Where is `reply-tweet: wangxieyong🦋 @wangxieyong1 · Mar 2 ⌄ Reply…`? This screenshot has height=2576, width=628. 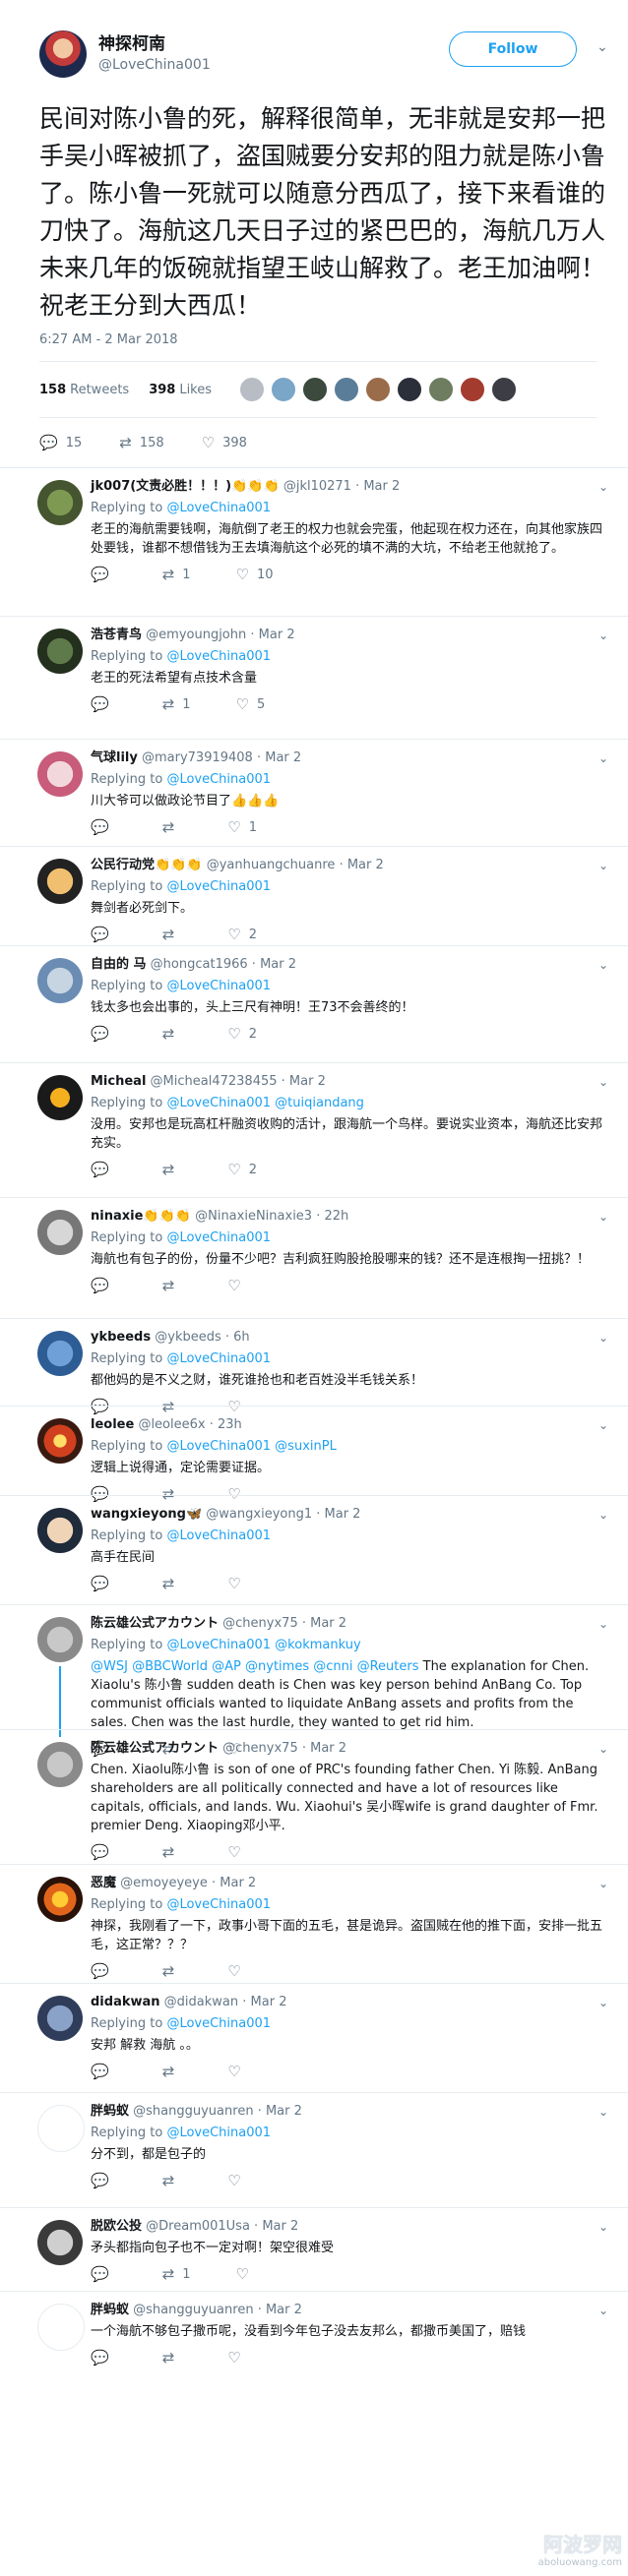
reply-tweet: wangxieyong🦋 @wangxieyong1 · Mar 2 ⌄ Reply… is located at coordinates (314, 1549).